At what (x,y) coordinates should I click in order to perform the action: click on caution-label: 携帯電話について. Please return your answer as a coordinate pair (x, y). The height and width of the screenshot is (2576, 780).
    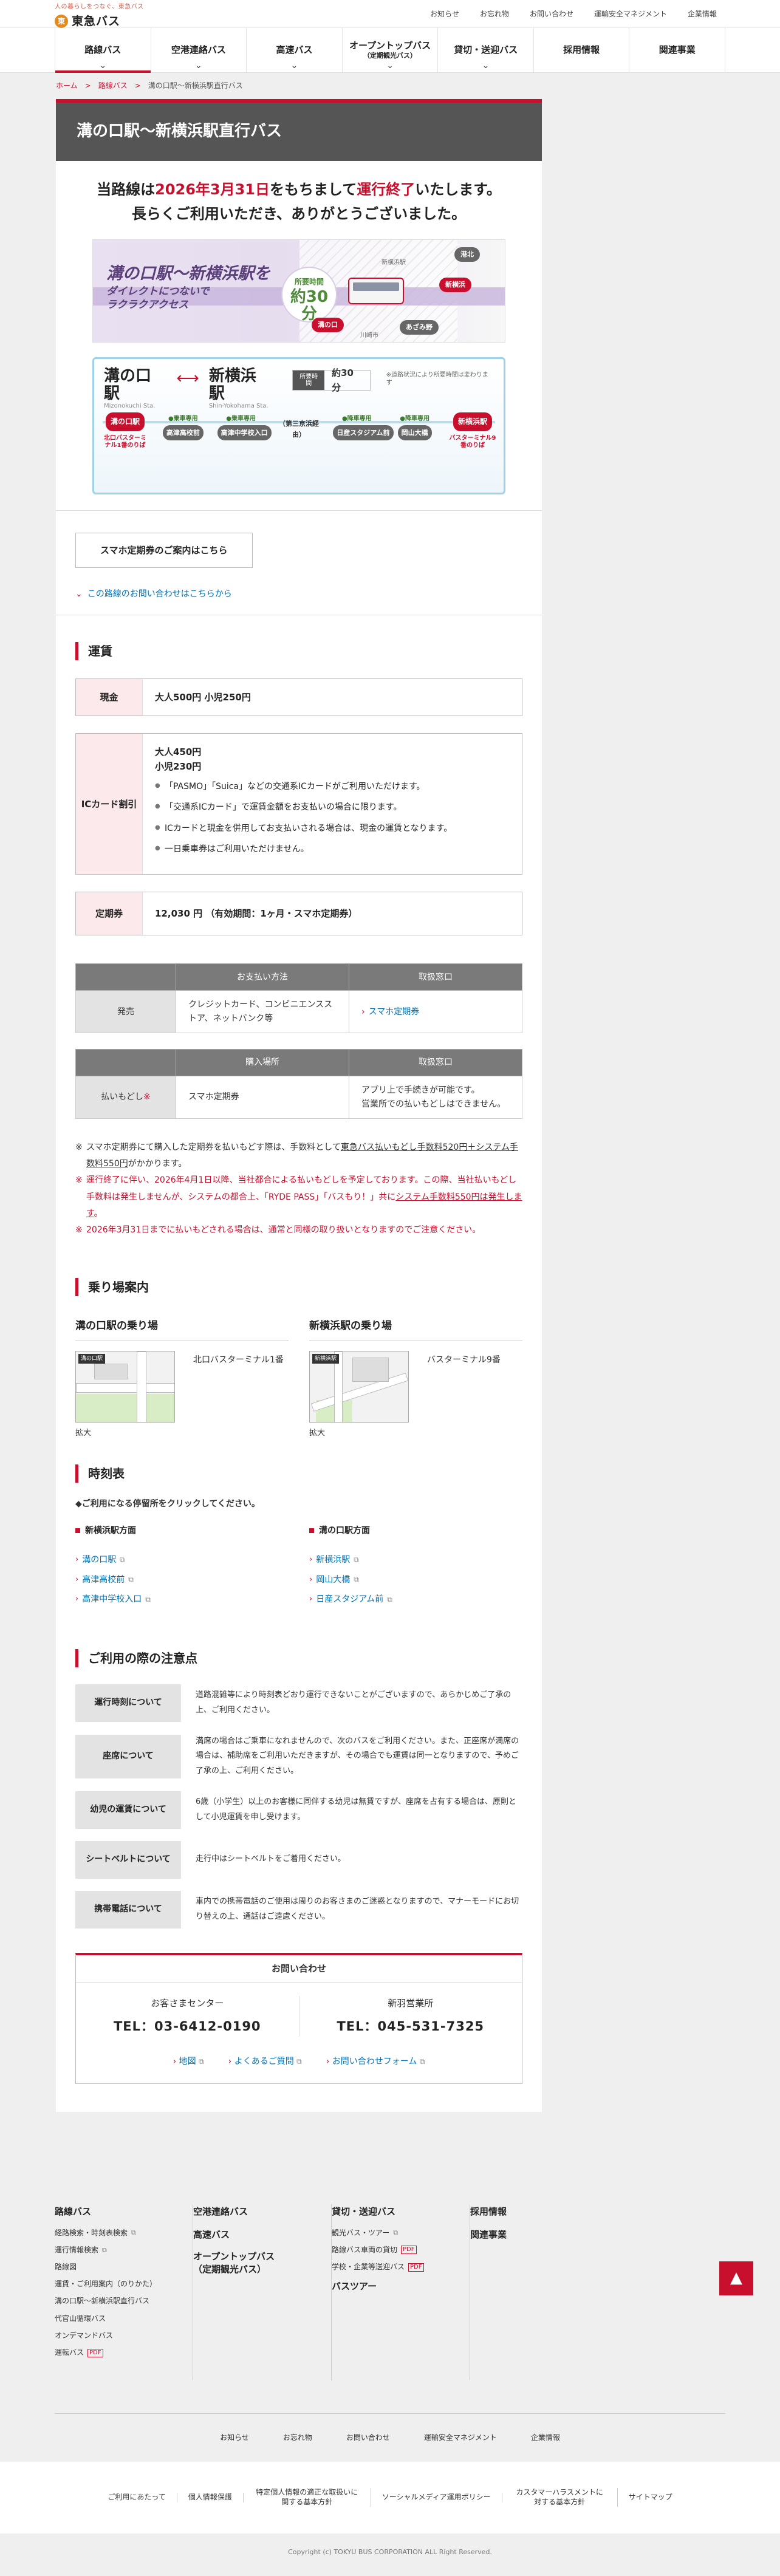
    Looking at the image, I should click on (128, 1909).